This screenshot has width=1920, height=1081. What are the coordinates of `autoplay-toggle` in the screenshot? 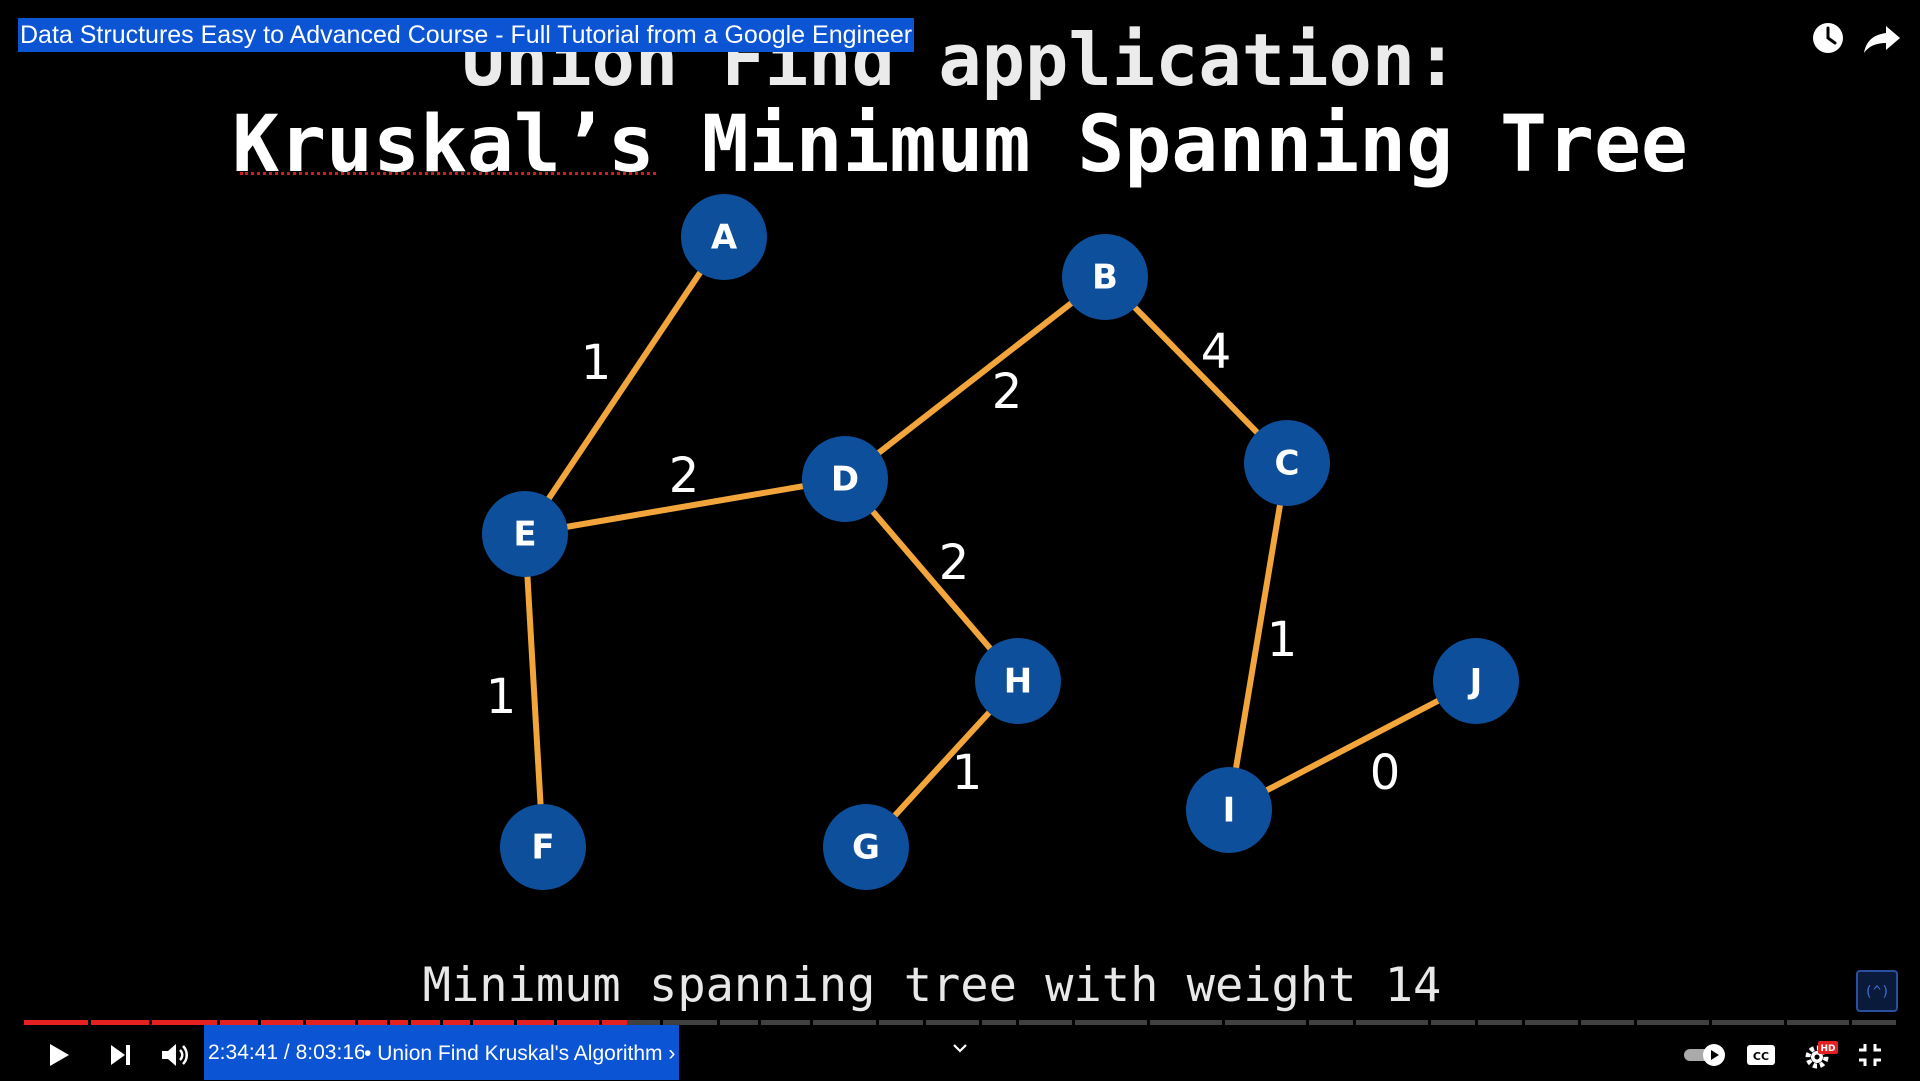 It's located at (1705, 1055).